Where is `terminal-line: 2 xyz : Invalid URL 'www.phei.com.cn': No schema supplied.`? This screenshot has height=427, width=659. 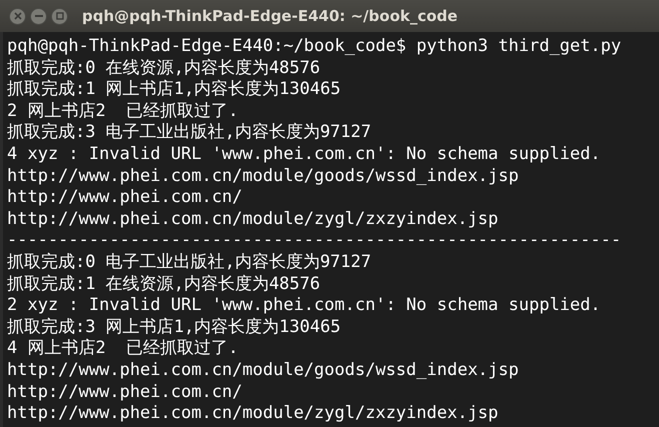 terminal-line: 2 xyz : Invalid URL 'www.phei.com.cn': No schema supplied. is located at coordinates (304, 306).